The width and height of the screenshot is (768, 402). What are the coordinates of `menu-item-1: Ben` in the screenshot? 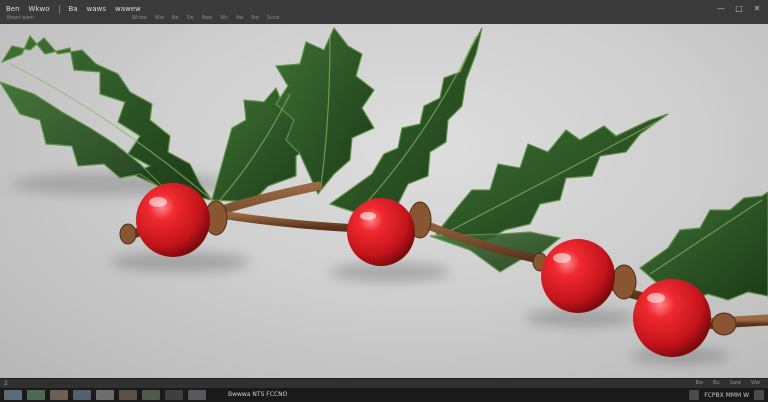 It's located at (13, 9).